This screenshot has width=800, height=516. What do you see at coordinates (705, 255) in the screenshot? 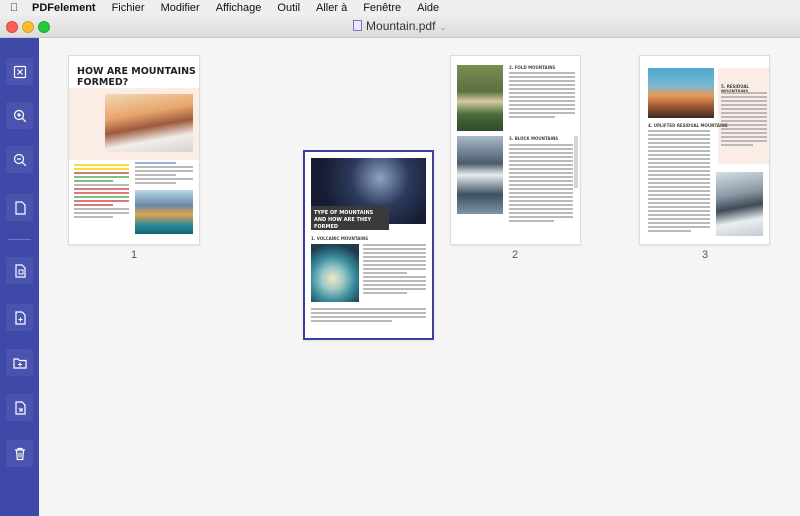
I see `page-3-number: 3` at bounding box center [705, 255].